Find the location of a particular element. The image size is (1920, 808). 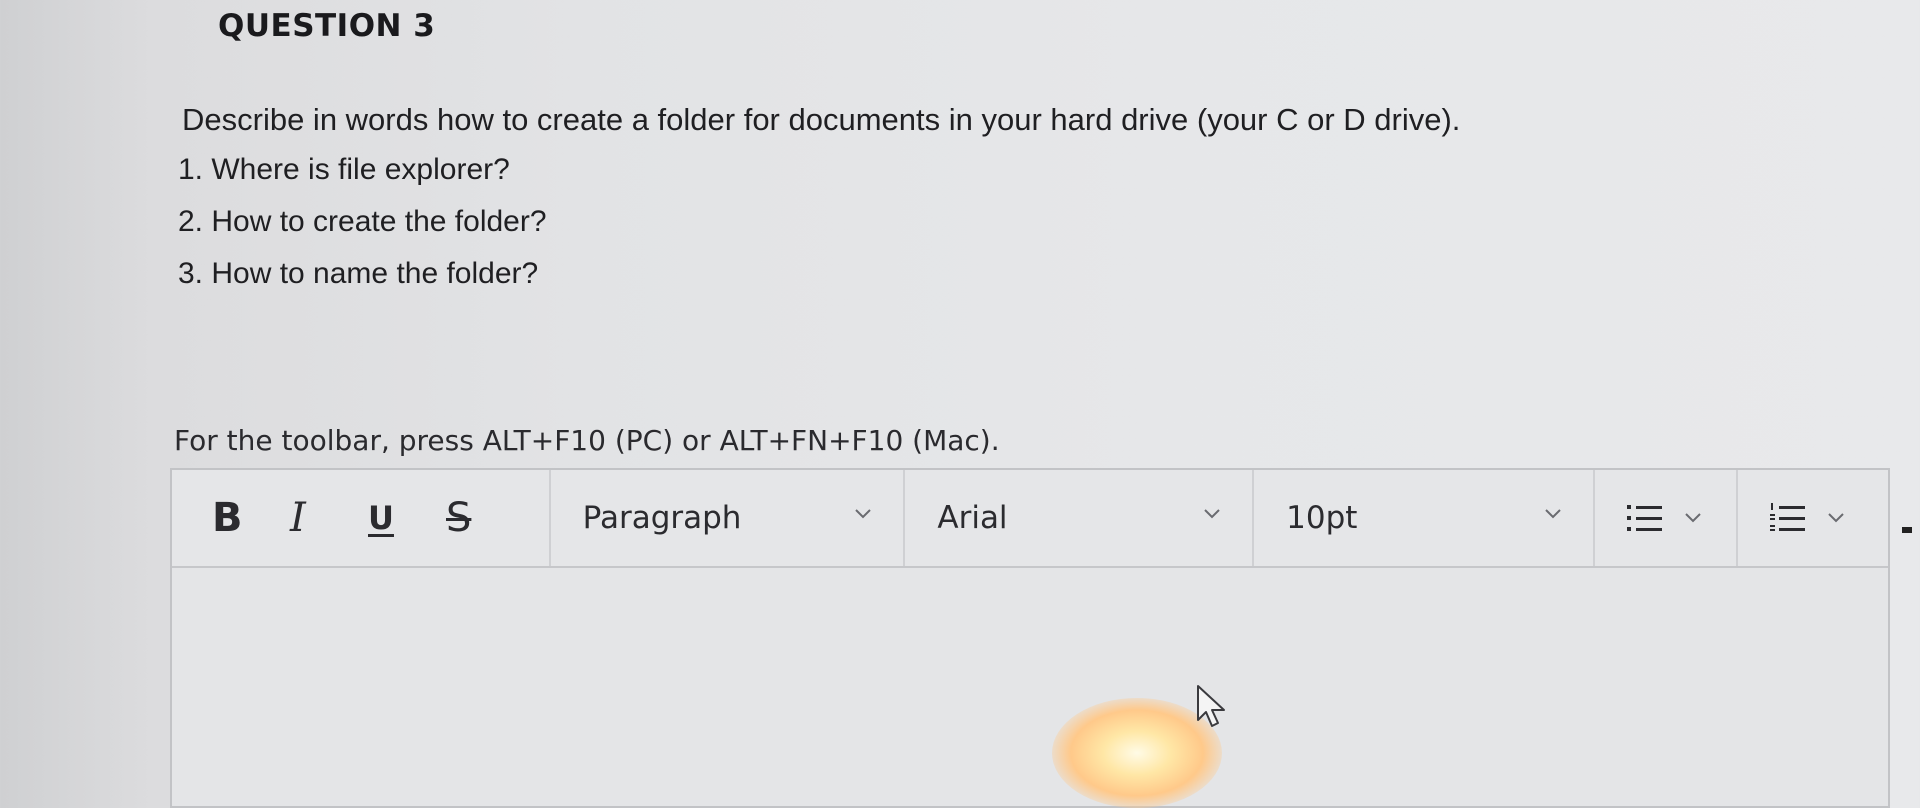

font-size-select: 10pt is located at coordinates (1424, 518).